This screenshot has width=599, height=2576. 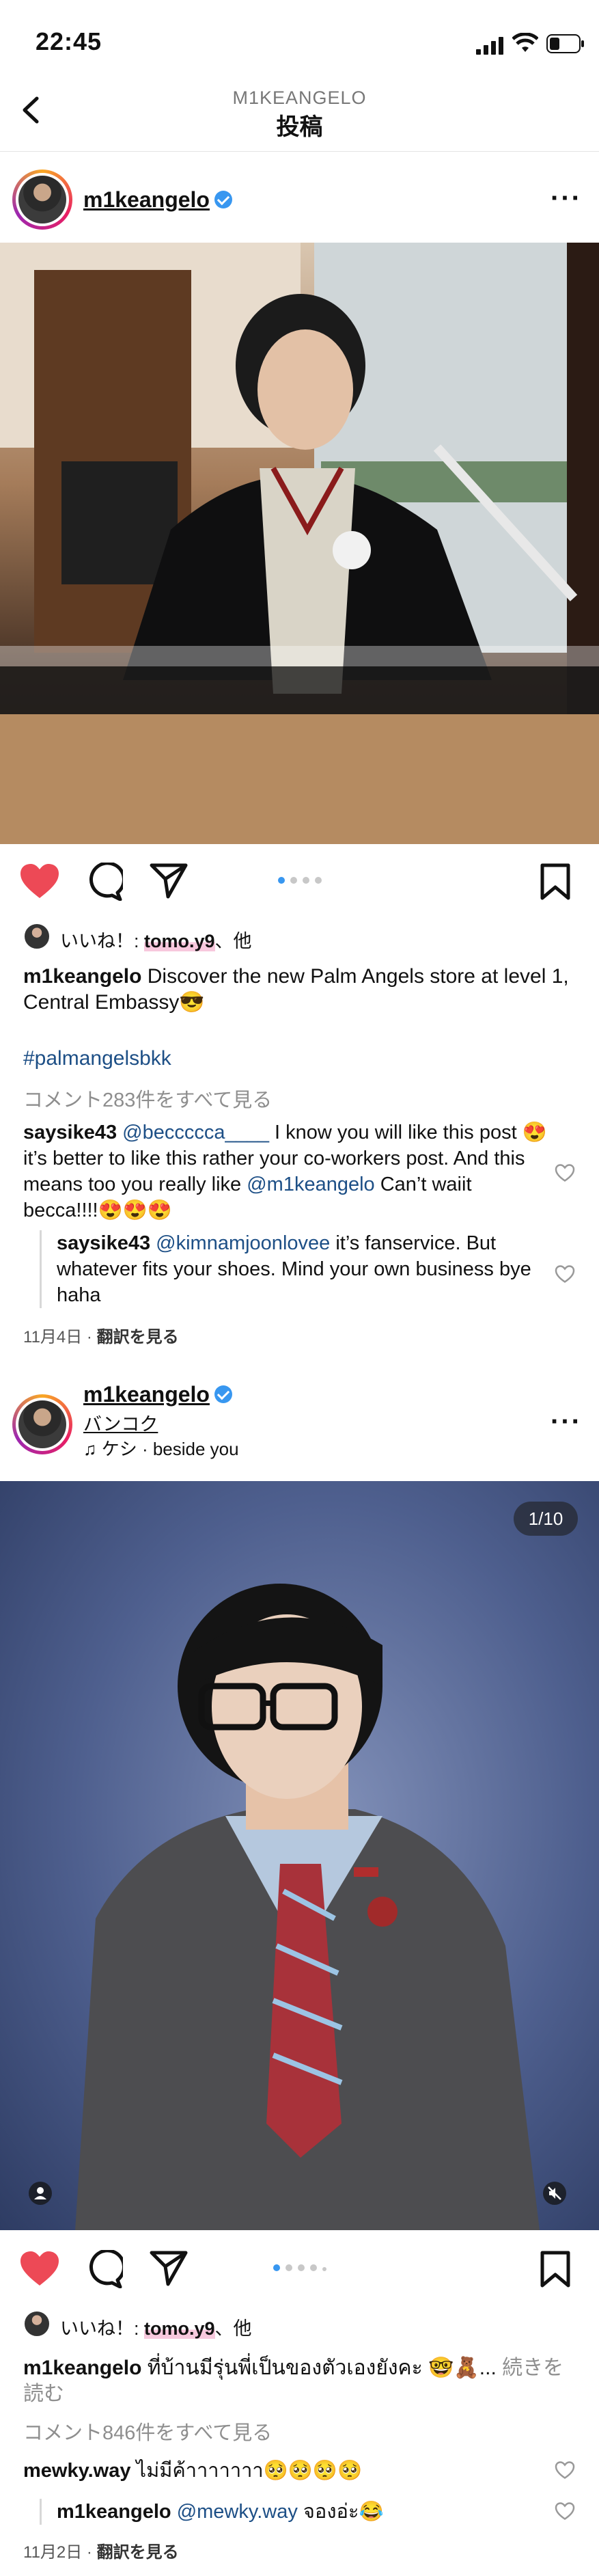 What do you see at coordinates (53, 2553) in the screenshot?
I see `post-date: 11月2日` at bounding box center [53, 2553].